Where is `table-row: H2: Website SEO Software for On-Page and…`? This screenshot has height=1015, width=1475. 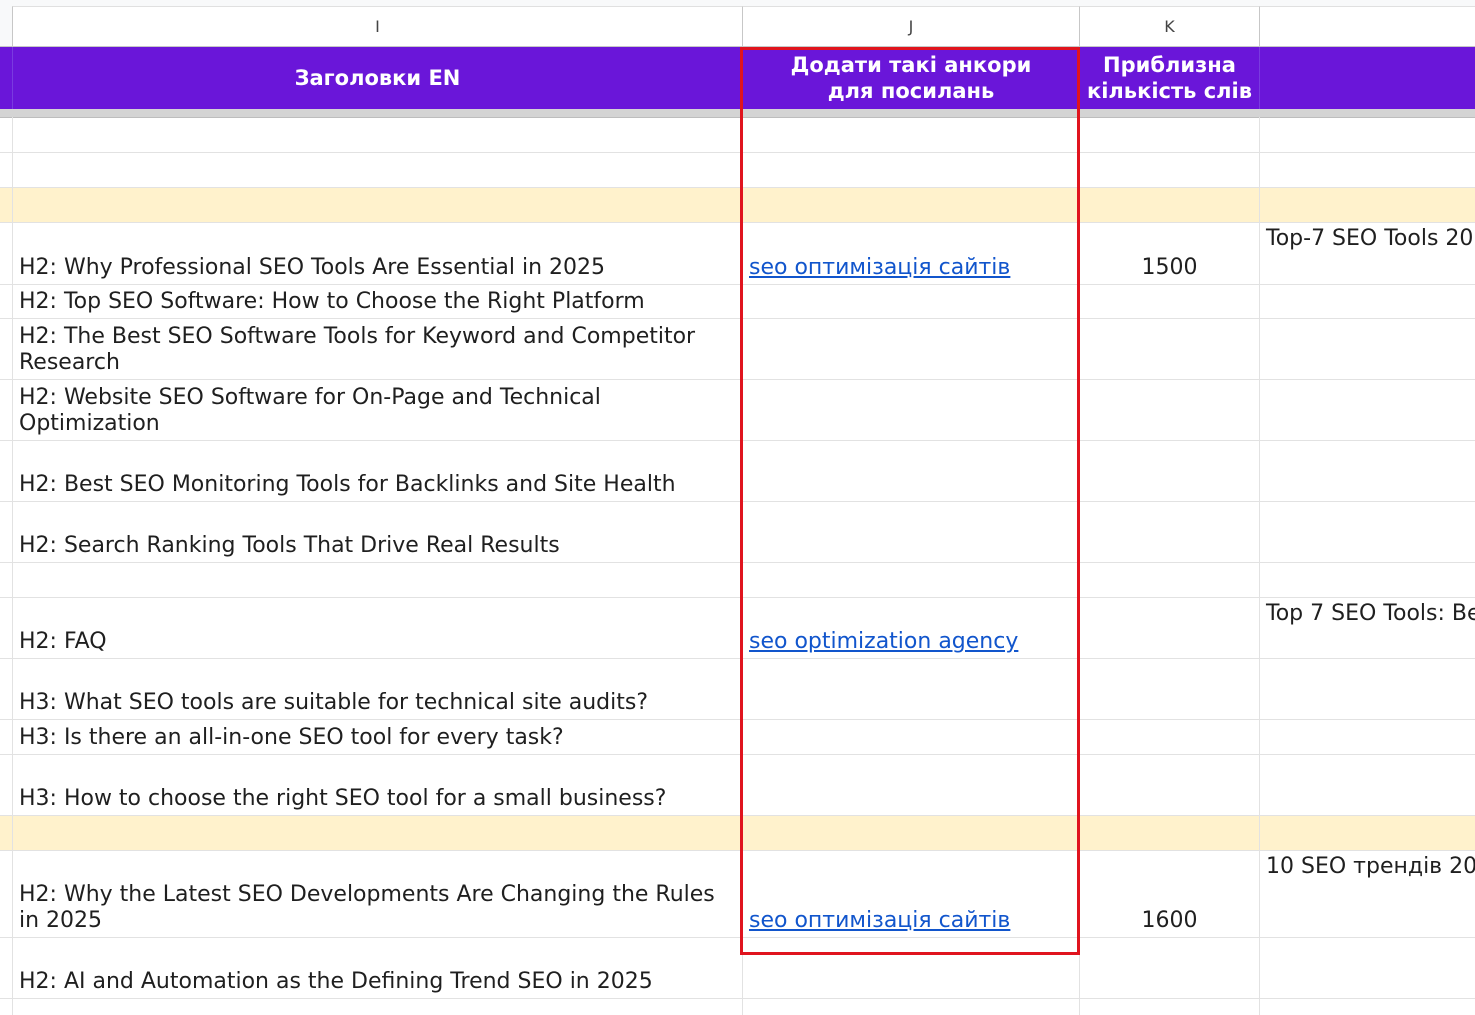 table-row: H2: Website SEO Software for On-Page and… is located at coordinates (737, 410).